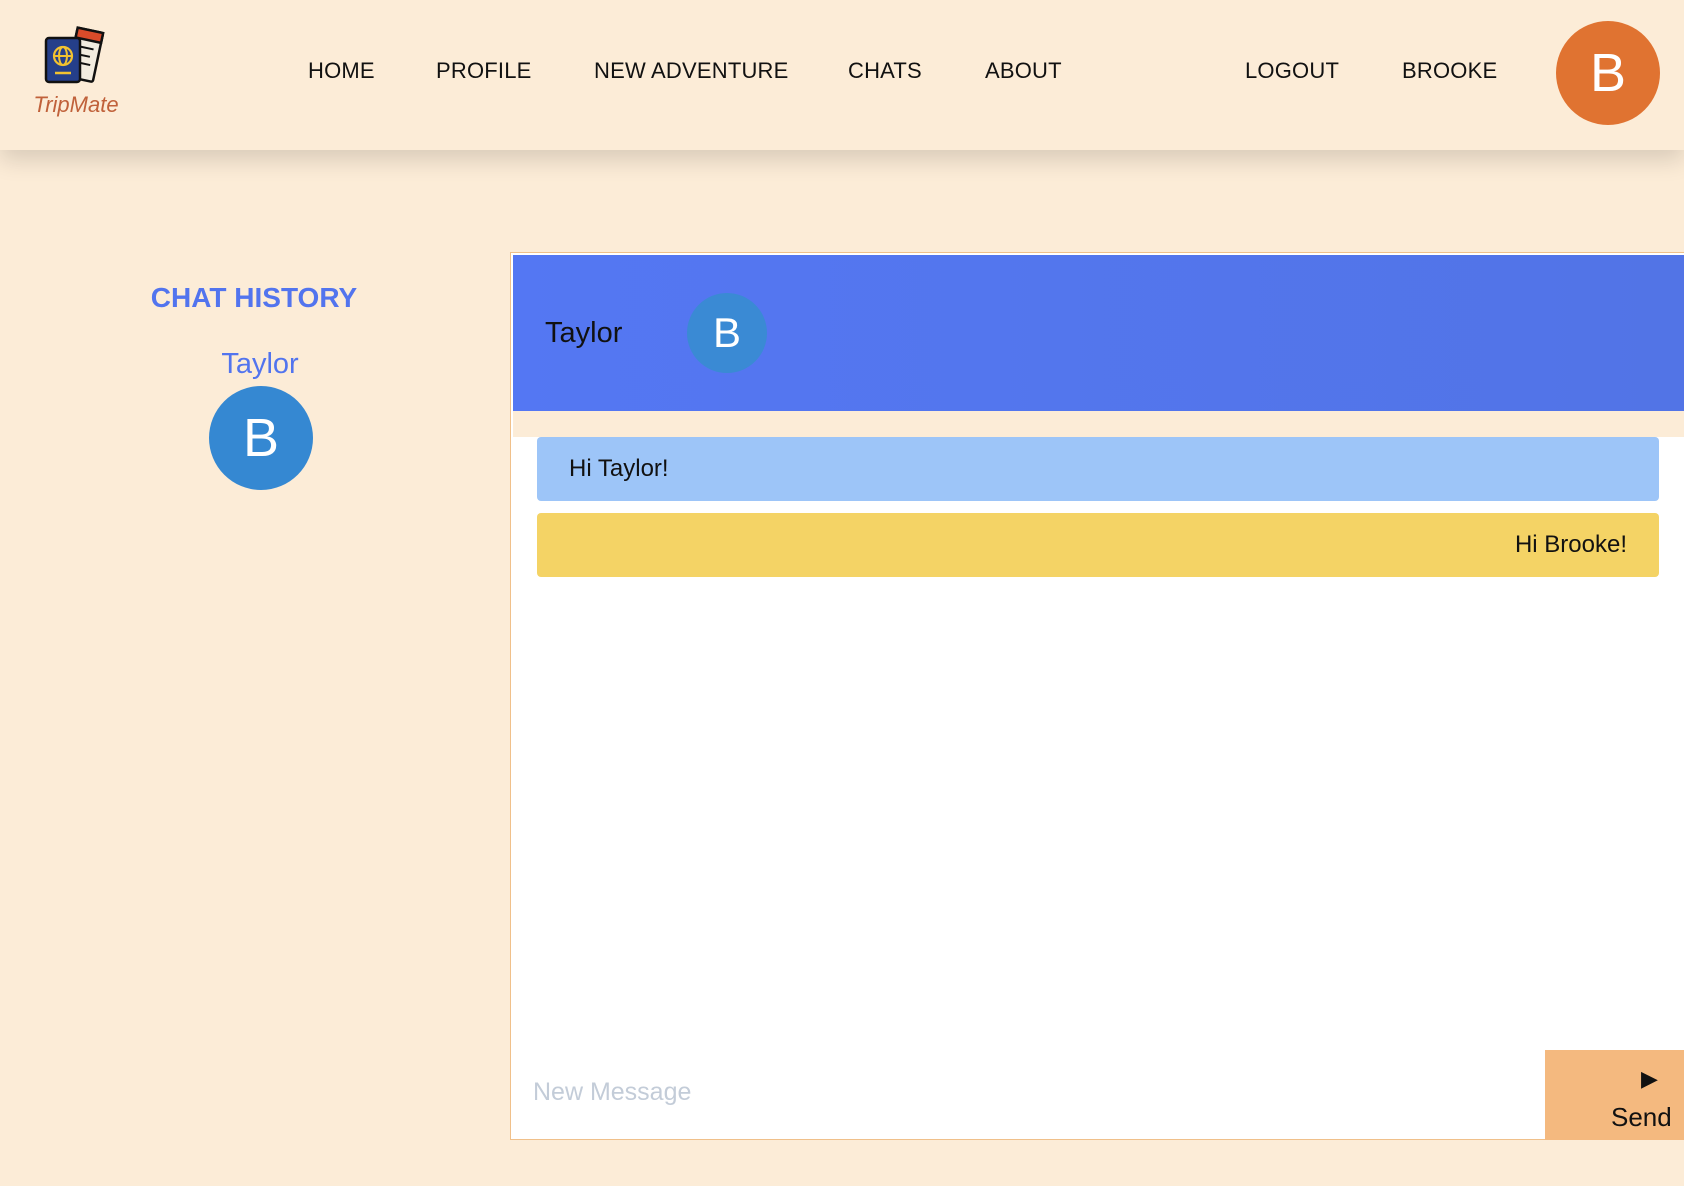  I want to click on nav-logout: LOGOUT, so click(1292, 71).